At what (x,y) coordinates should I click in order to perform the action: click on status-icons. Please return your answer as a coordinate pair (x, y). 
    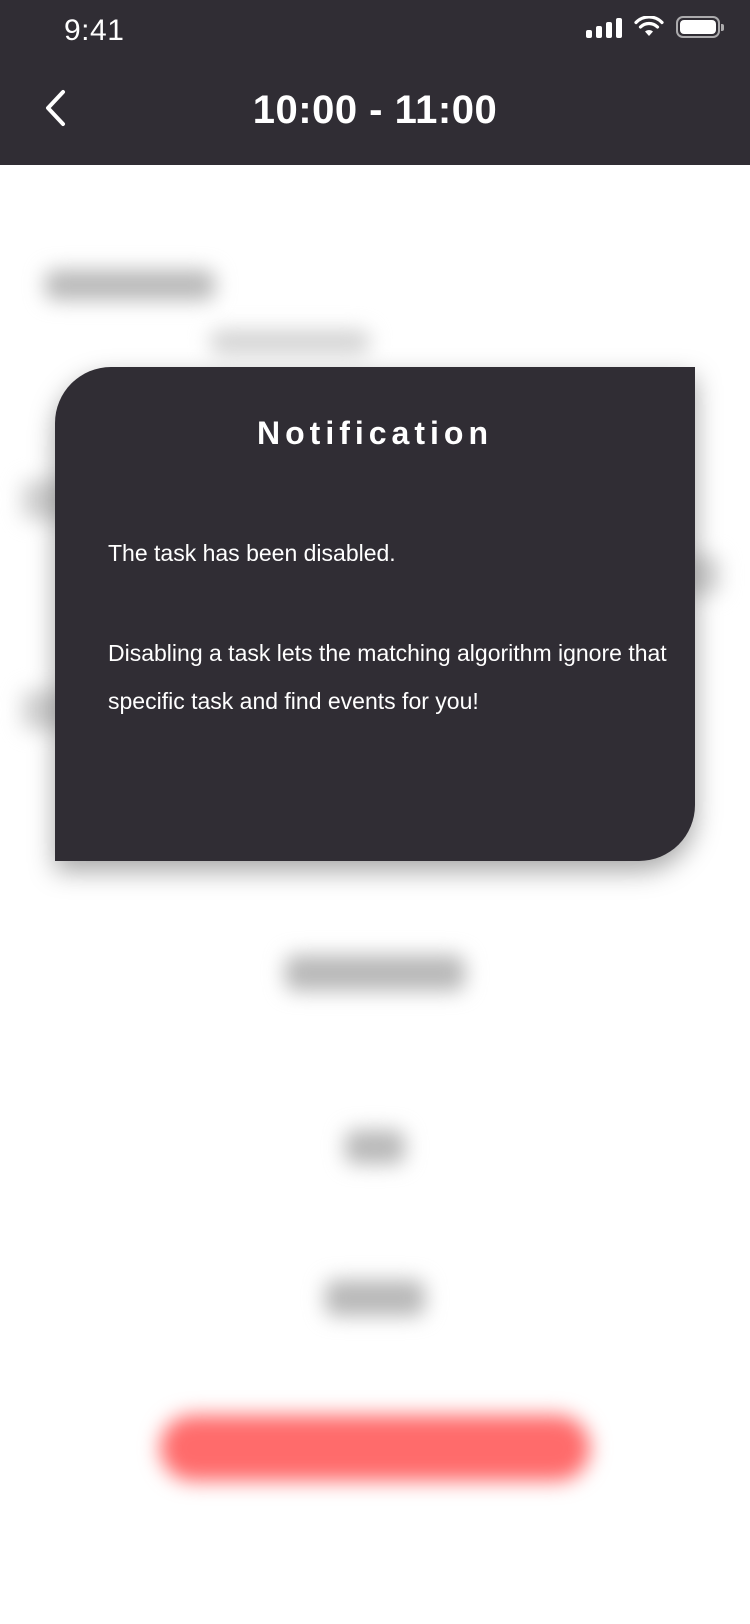
    Looking at the image, I should click on (655, 27).